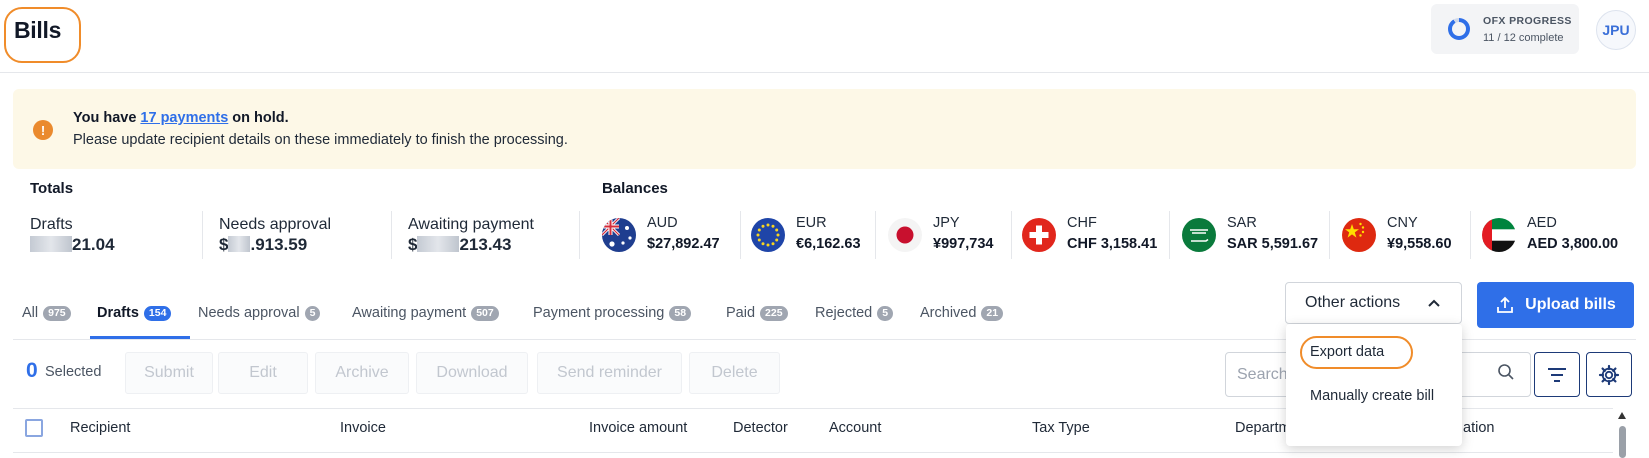 The image size is (1649, 458). I want to click on chevron-up-icon, so click(1434, 303).